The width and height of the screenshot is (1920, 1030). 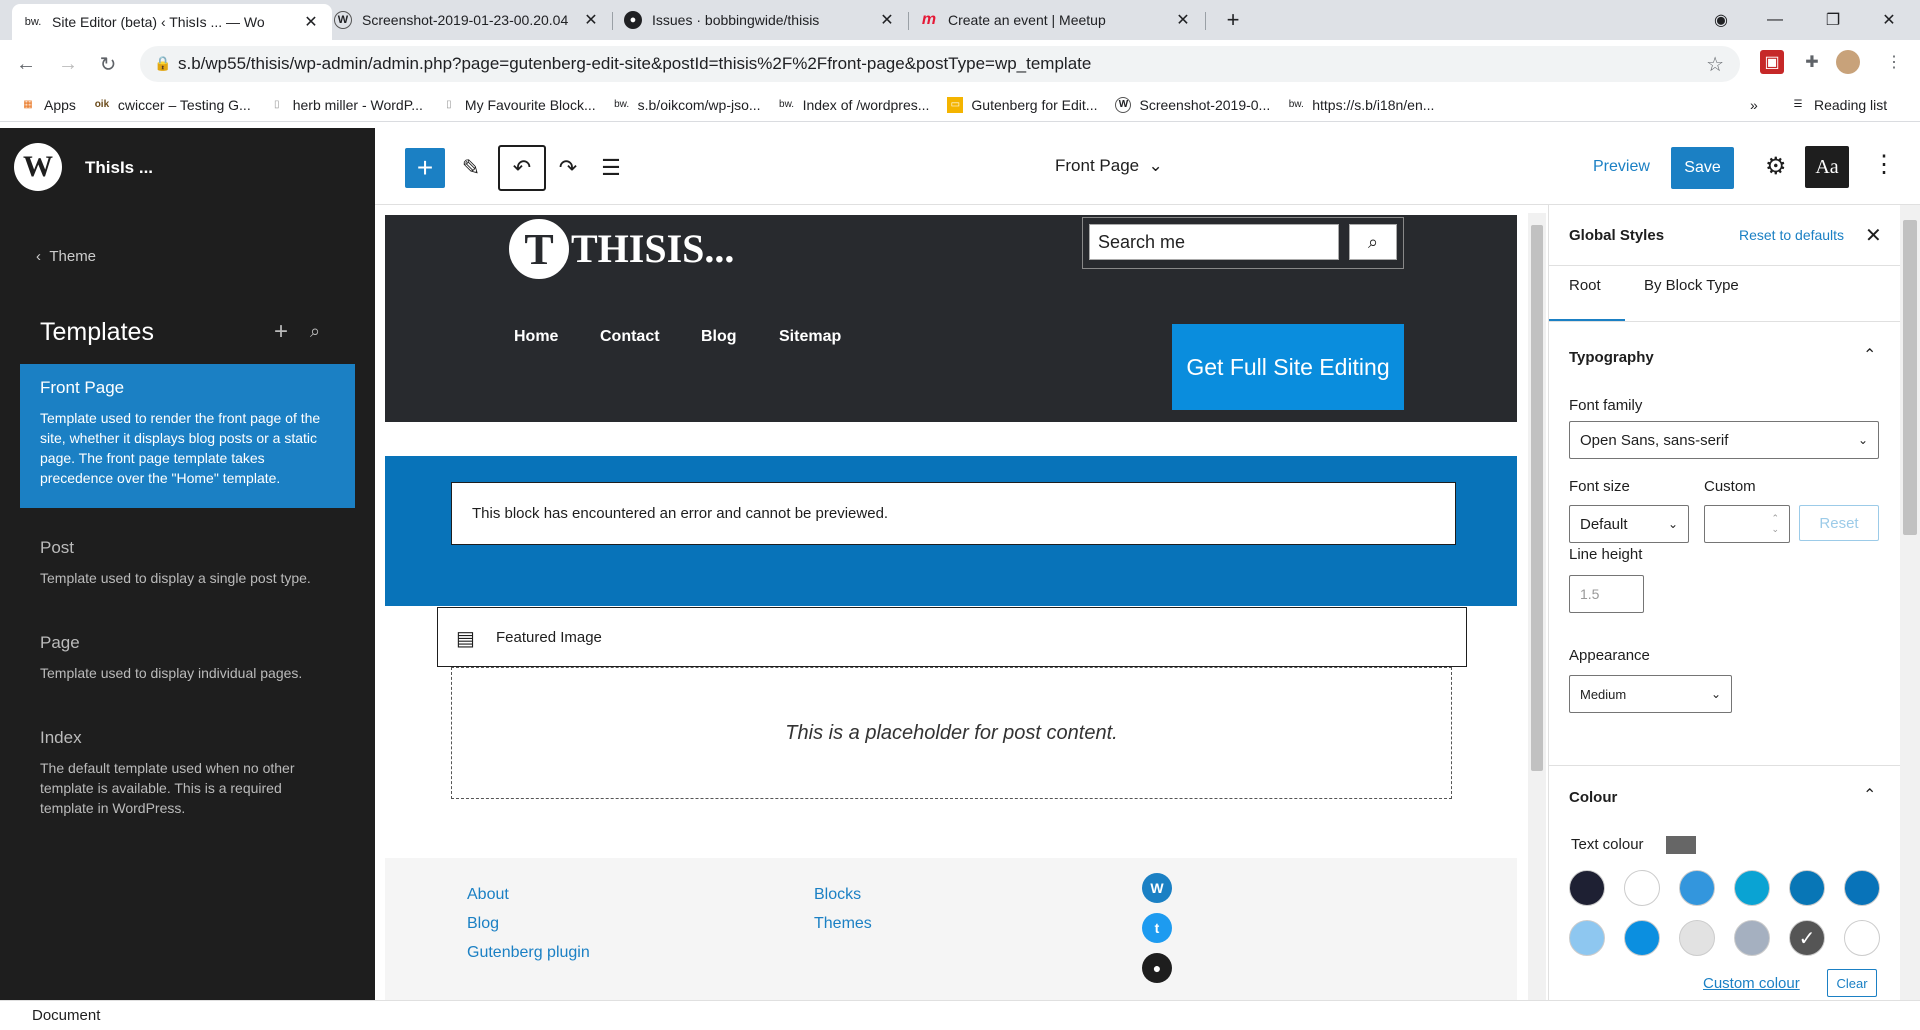 I want to click on tab-by-block-type: By Block Type, so click(x=1691, y=285).